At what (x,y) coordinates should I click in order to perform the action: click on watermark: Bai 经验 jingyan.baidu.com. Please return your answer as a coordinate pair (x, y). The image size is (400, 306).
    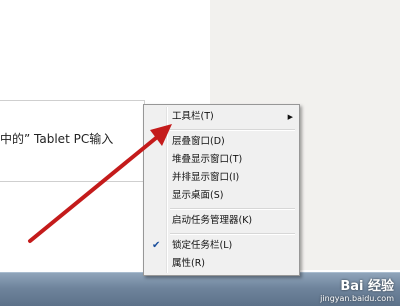
    Looking at the image, I should click on (357, 289).